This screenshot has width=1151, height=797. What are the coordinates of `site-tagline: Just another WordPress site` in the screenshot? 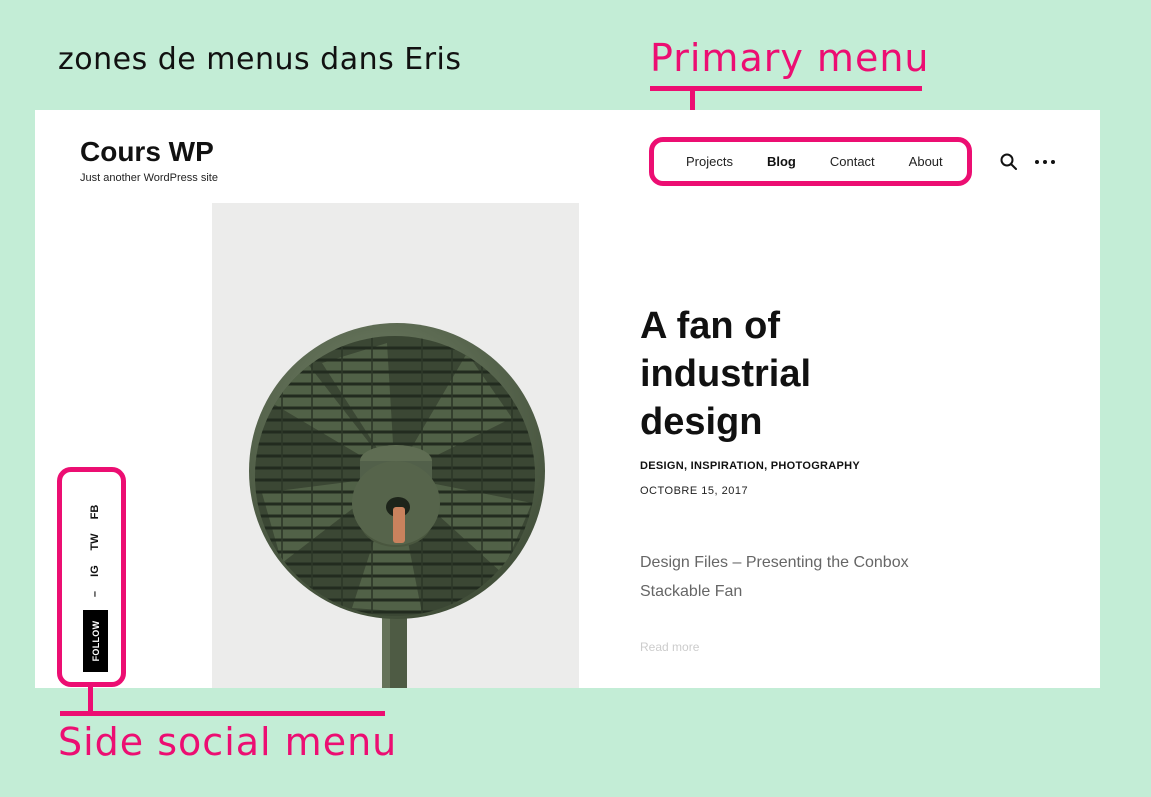 It's located at (149, 178).